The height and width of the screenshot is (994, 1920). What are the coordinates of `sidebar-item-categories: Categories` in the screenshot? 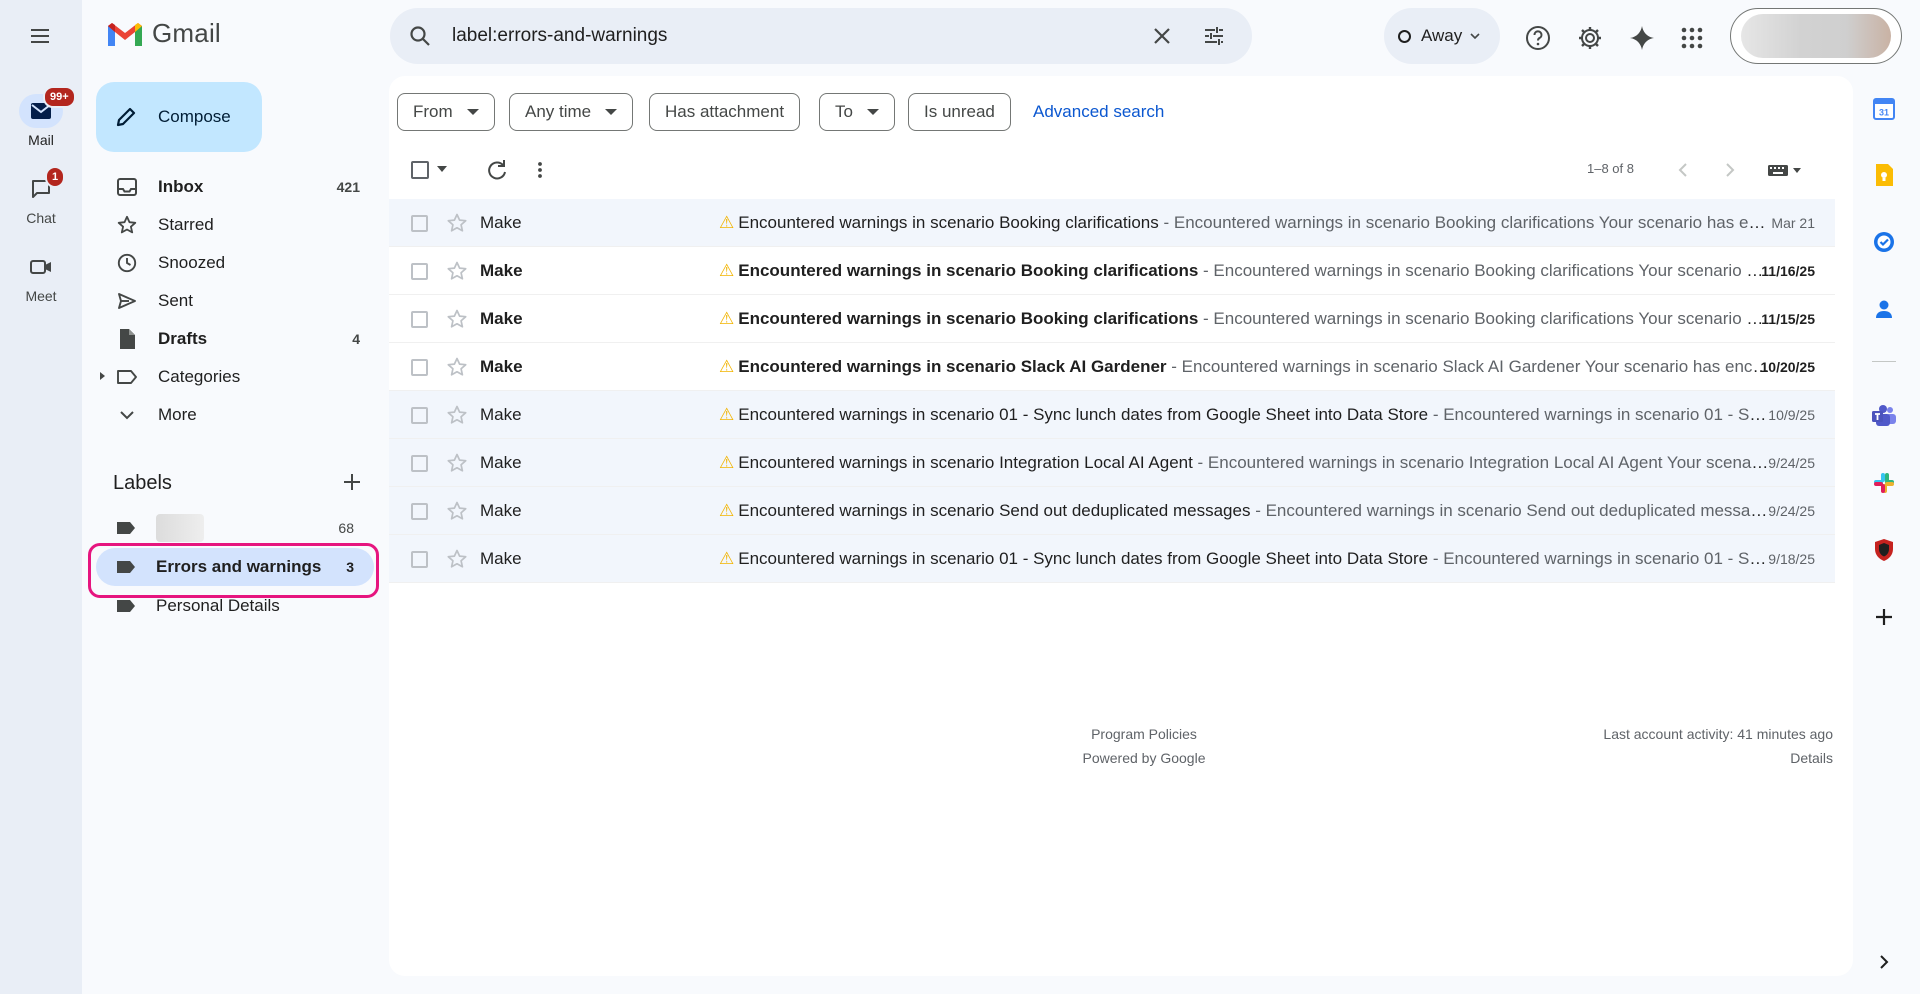 It's located at (232, 377).